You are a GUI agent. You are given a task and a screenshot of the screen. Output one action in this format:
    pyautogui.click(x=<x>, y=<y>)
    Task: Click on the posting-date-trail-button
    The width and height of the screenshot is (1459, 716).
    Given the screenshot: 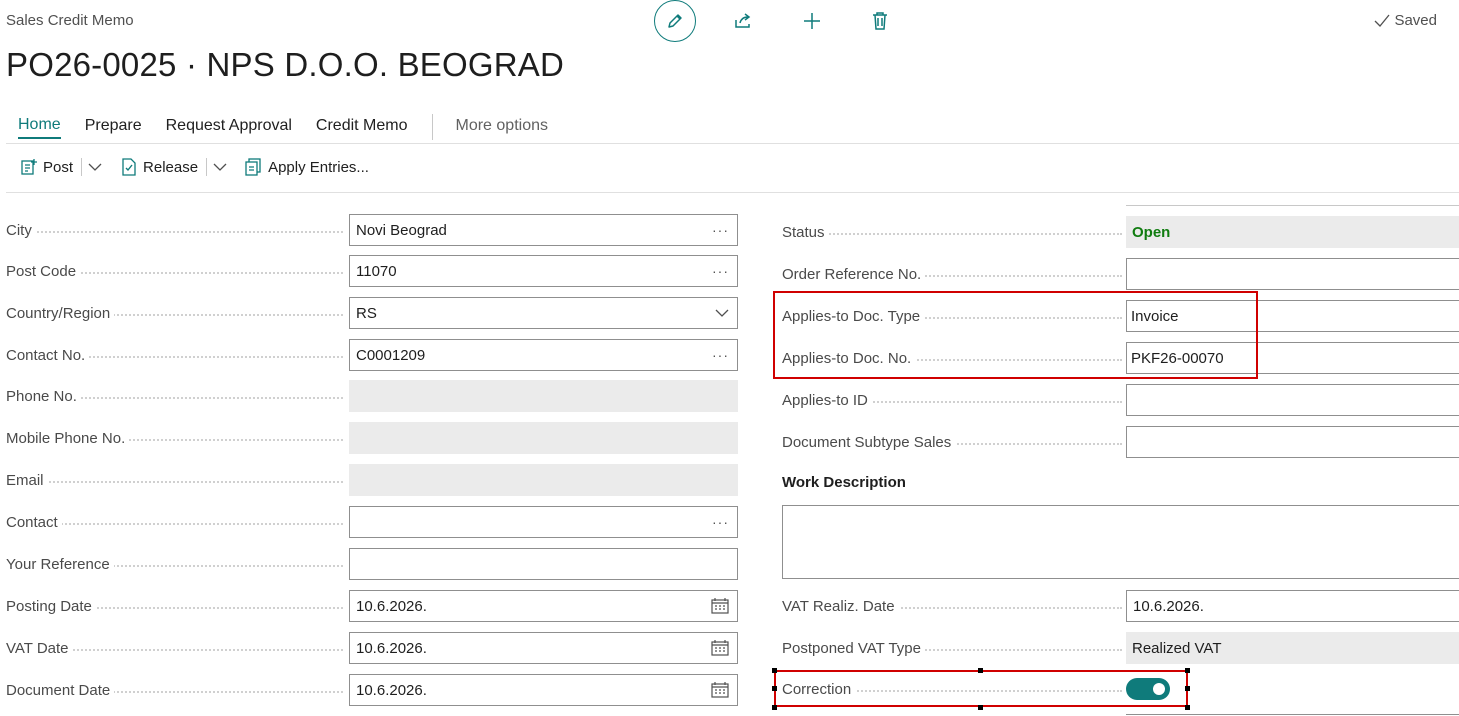 What is the action you would take?
    pyautogui.click(x=720, y=606)
    